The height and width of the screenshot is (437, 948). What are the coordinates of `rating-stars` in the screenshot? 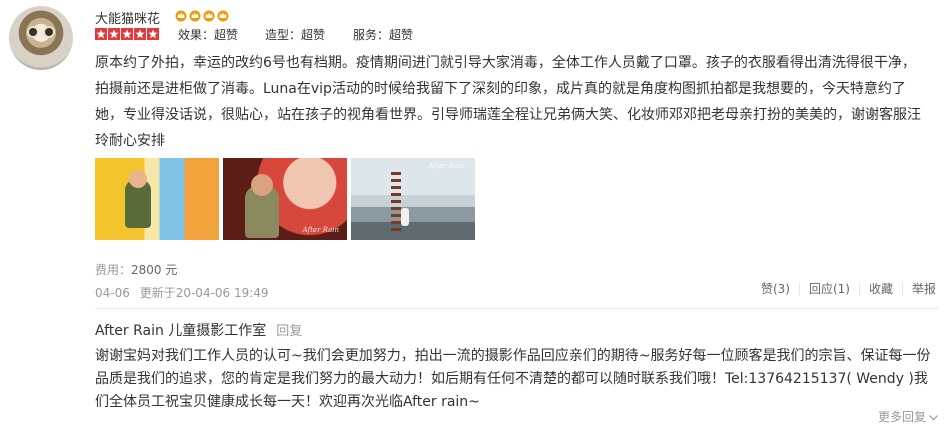 It's located at (127, 34).